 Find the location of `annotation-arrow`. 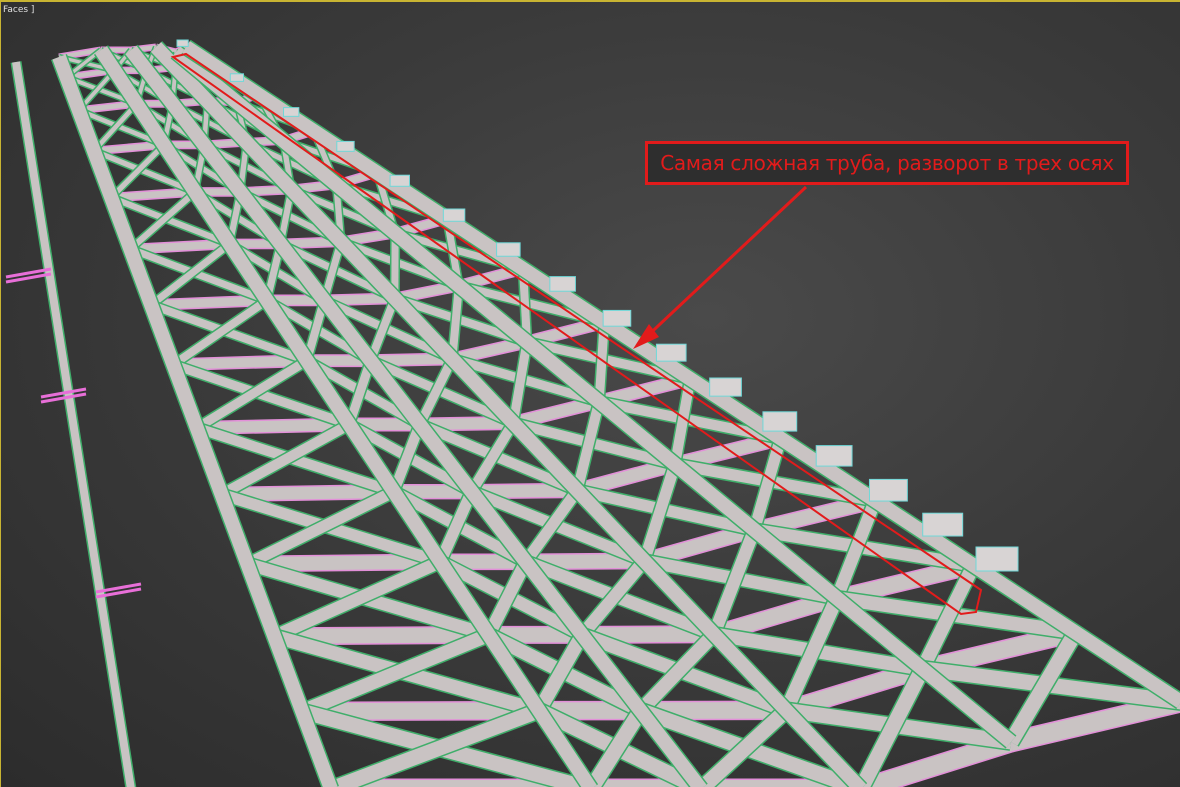

annotation-arrow is located at coordinates (723, 264).